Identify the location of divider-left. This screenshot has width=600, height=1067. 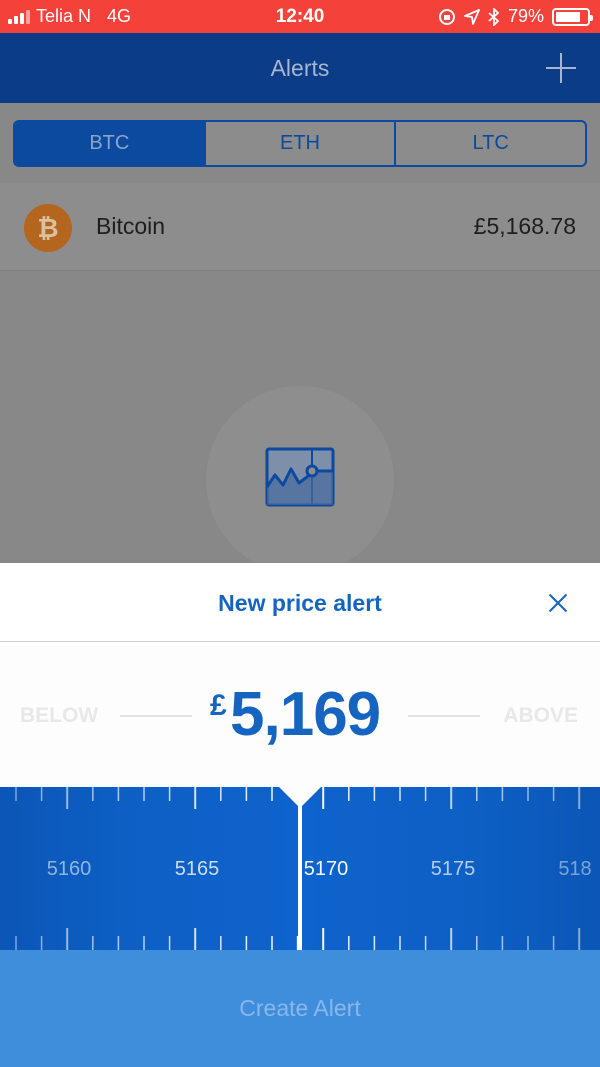
(156, 716).